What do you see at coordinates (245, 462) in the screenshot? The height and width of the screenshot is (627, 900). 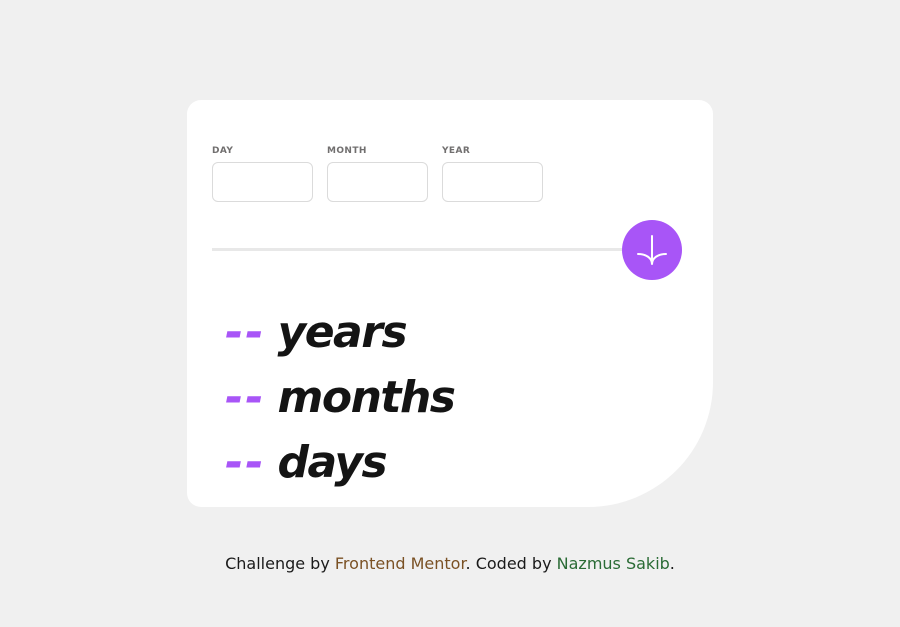 I see `days-value: --` at bounding box center [245, 462].